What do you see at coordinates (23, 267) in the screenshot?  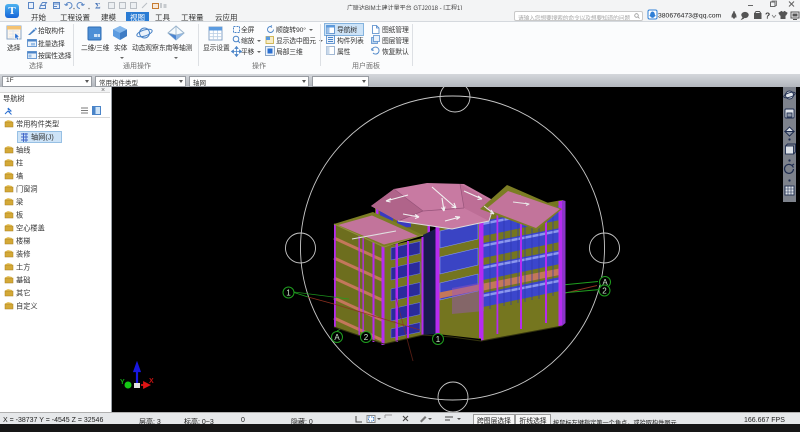 I see `svg-text: 土方` at bounding box center [23, 267].